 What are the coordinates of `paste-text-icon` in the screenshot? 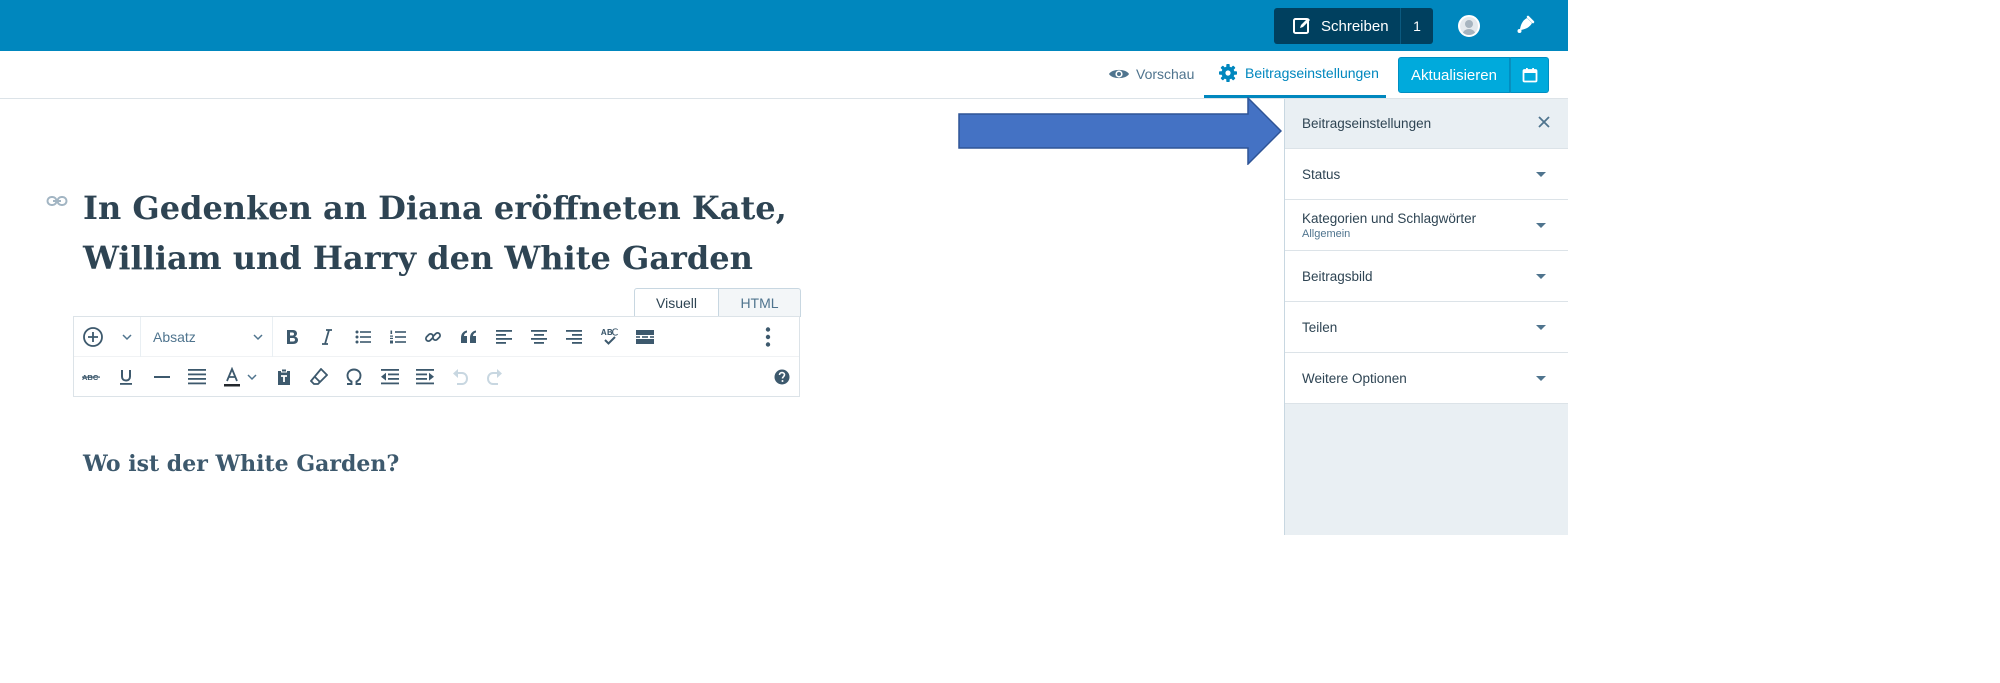 It's located at (284, 377).